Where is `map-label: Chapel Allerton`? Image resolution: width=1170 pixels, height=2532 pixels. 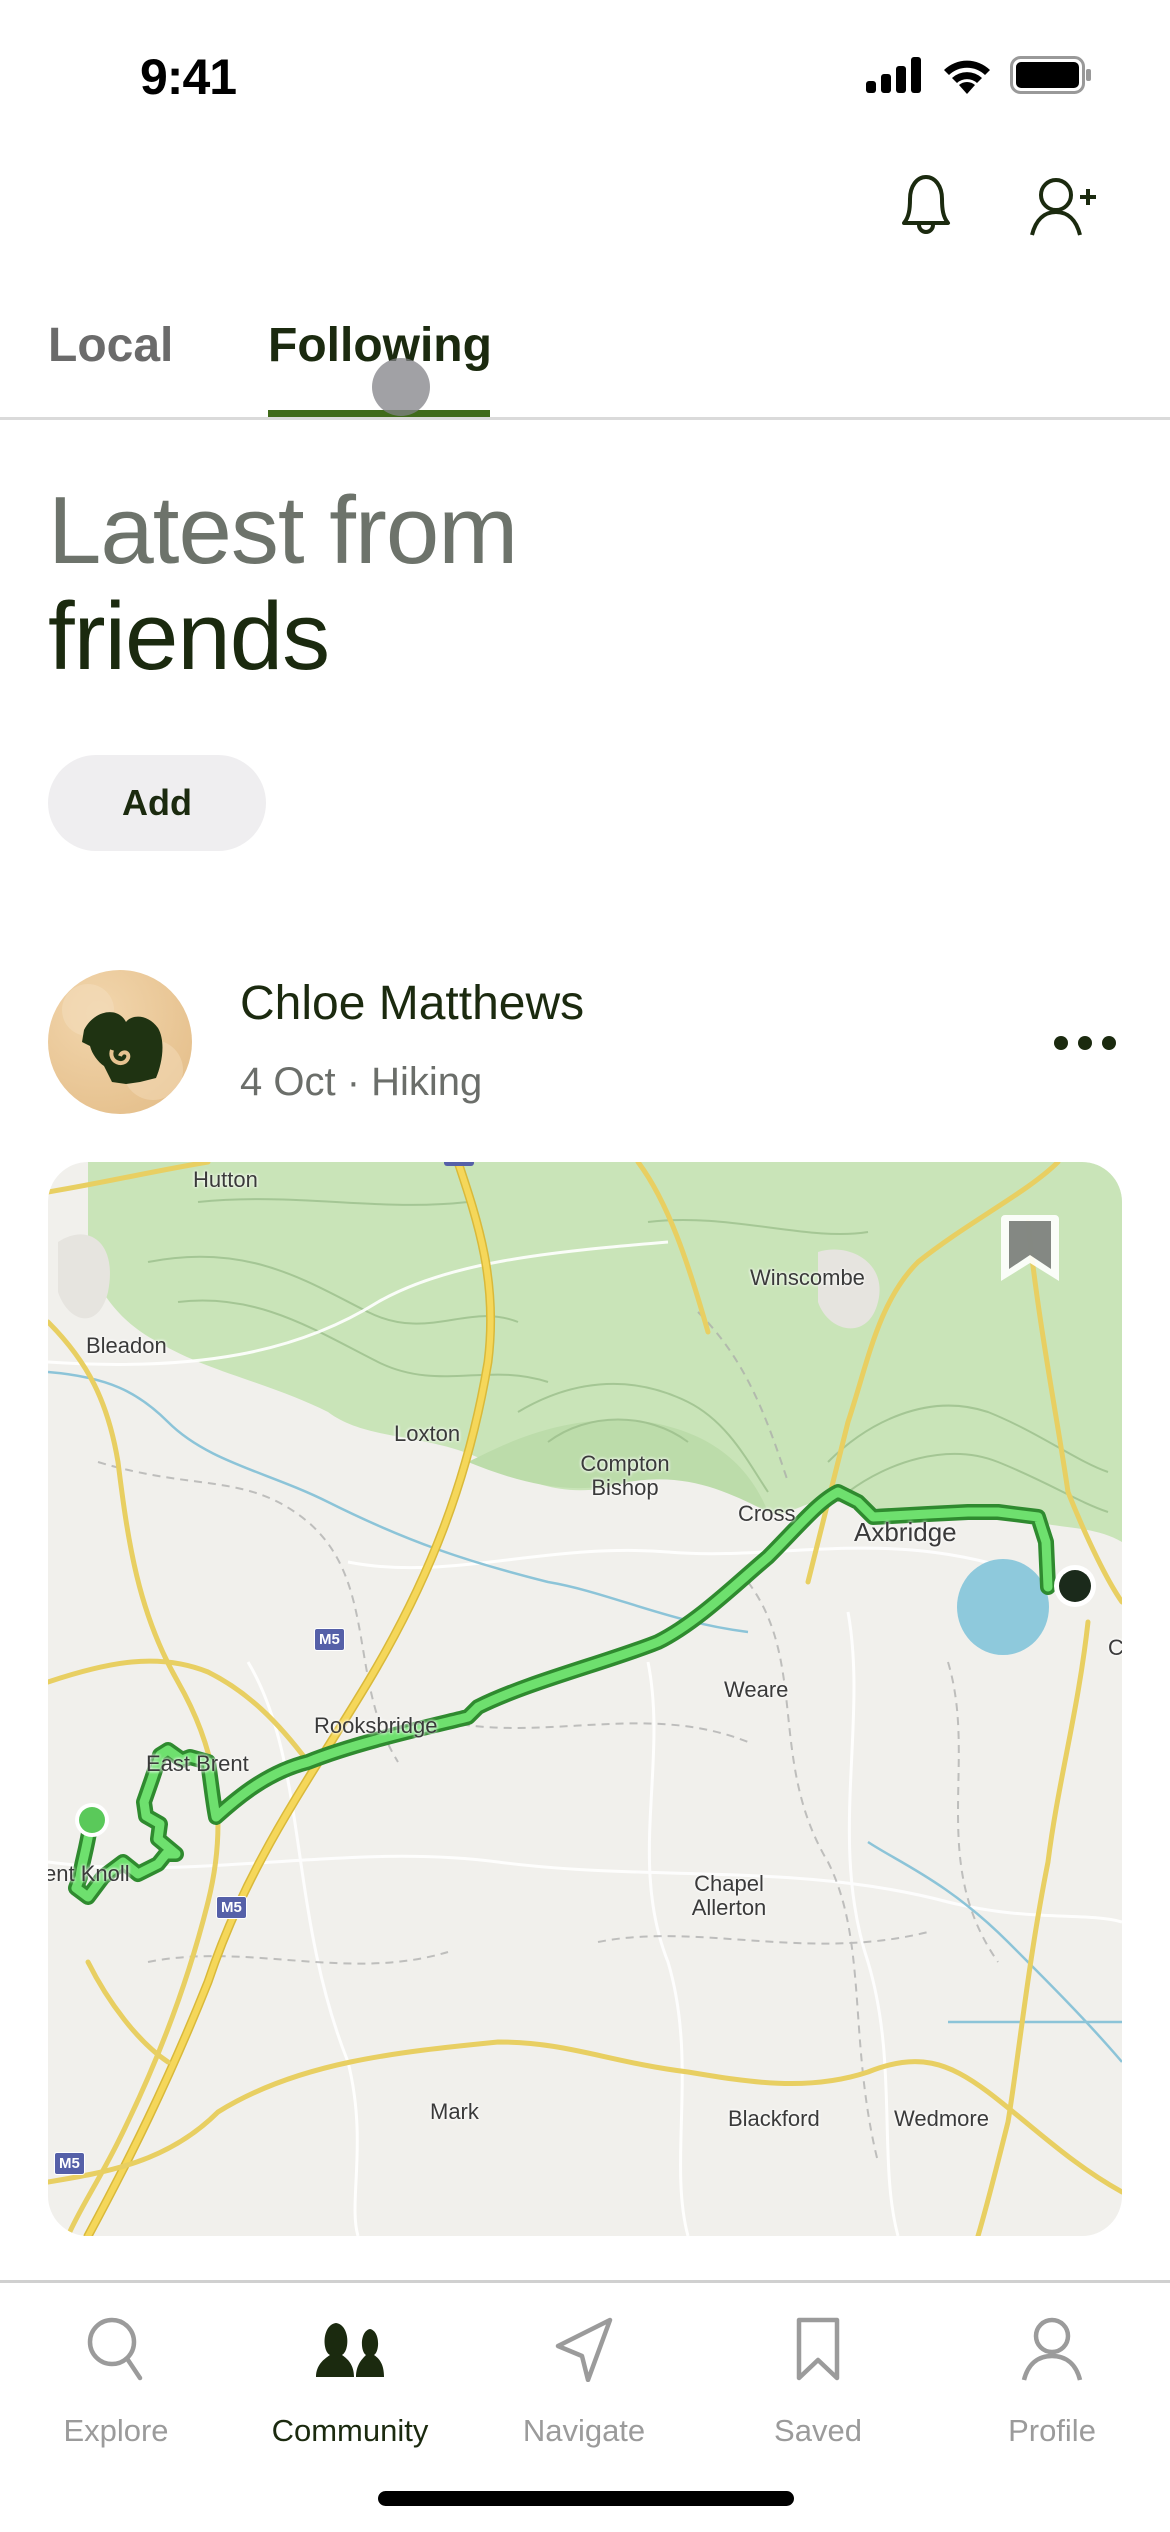
map-label: Chapel Allerton is located at coordinates (729, 1895).